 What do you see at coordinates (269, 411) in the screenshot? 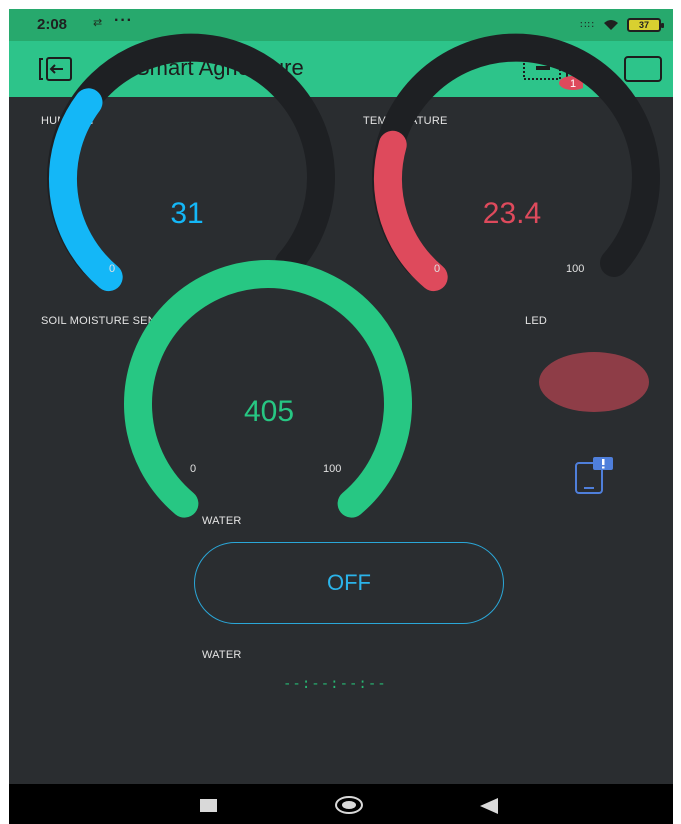
I see `soil-value: 405` at bounding box center [269, 411].